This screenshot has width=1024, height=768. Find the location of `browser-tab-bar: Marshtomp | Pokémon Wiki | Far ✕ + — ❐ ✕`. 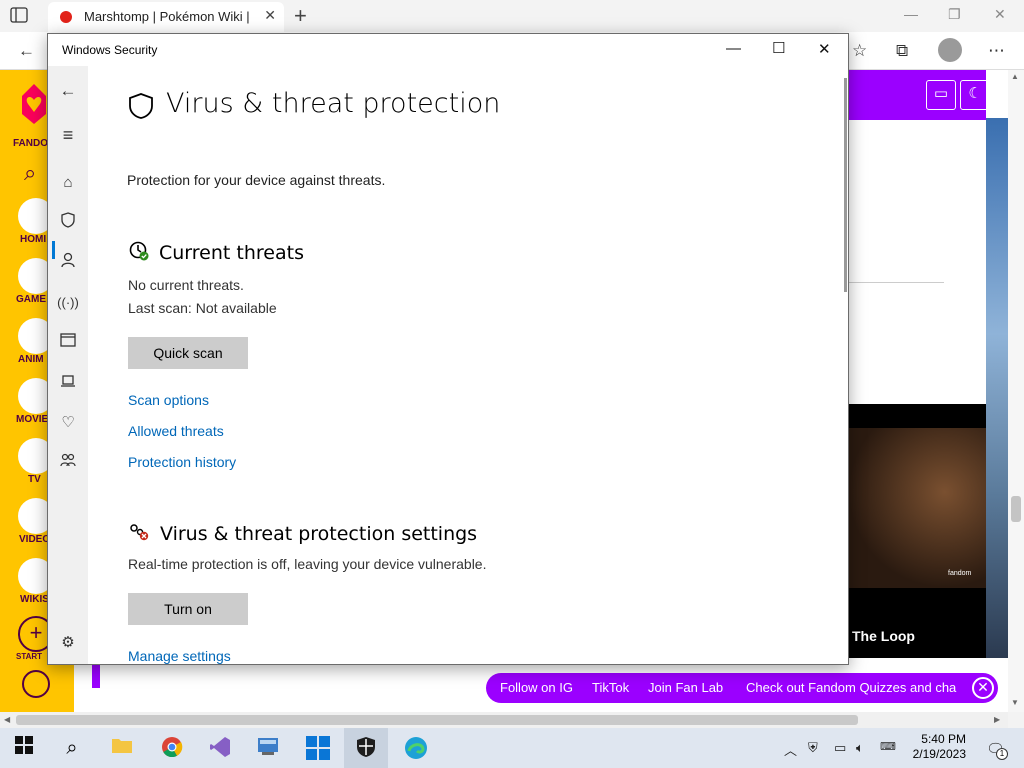

browser-tab-bar: Marshtomp | Pokémon Wiki | Far ✕ + — ❐ ✕ is located at coordinates (512, 16).